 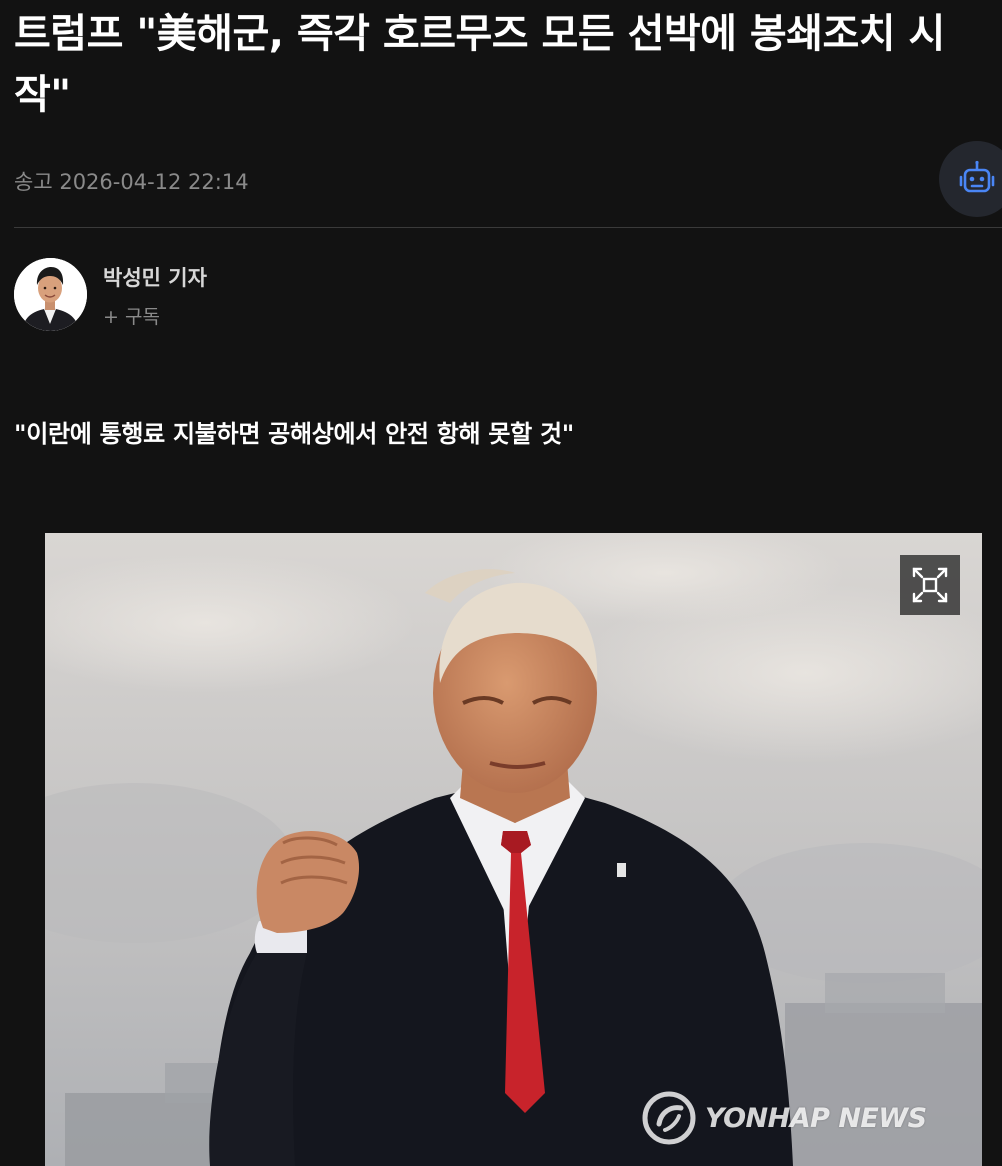 I want to click on publish-datetime: 2026-04-12 22:14, so click(x=154, y=182).